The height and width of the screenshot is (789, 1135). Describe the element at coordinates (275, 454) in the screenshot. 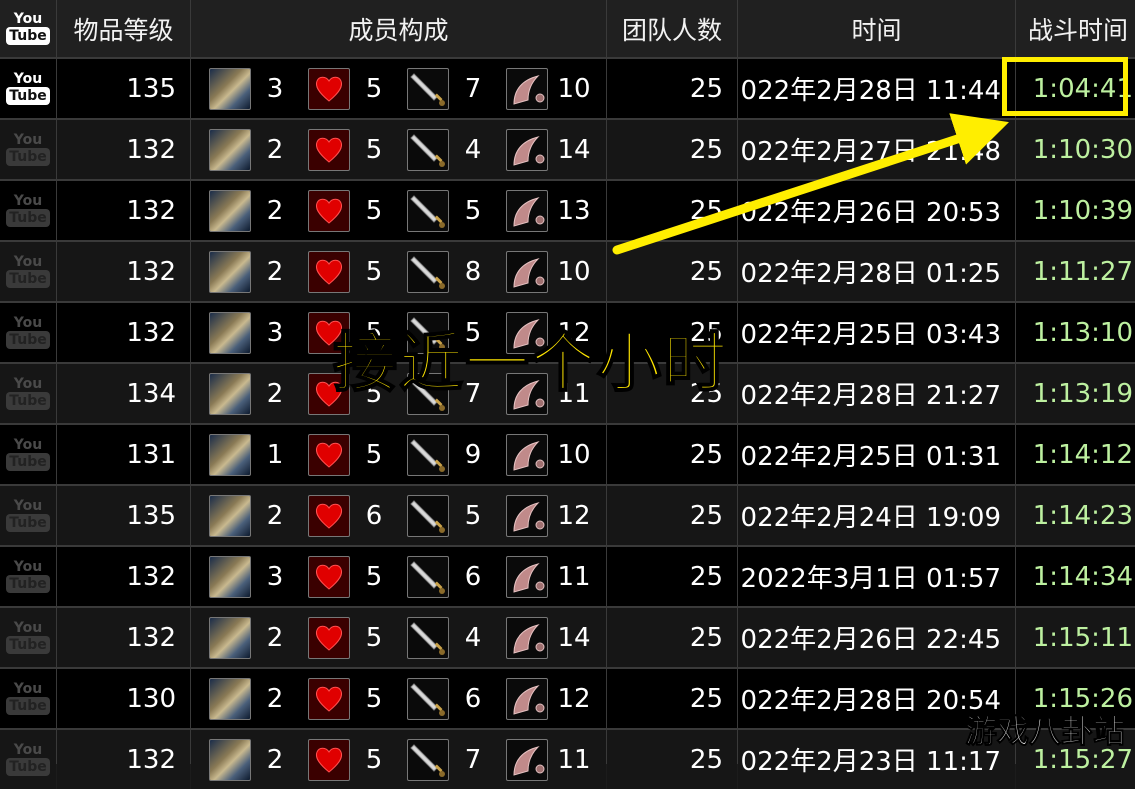

I see `tank-count: 1` at that location.